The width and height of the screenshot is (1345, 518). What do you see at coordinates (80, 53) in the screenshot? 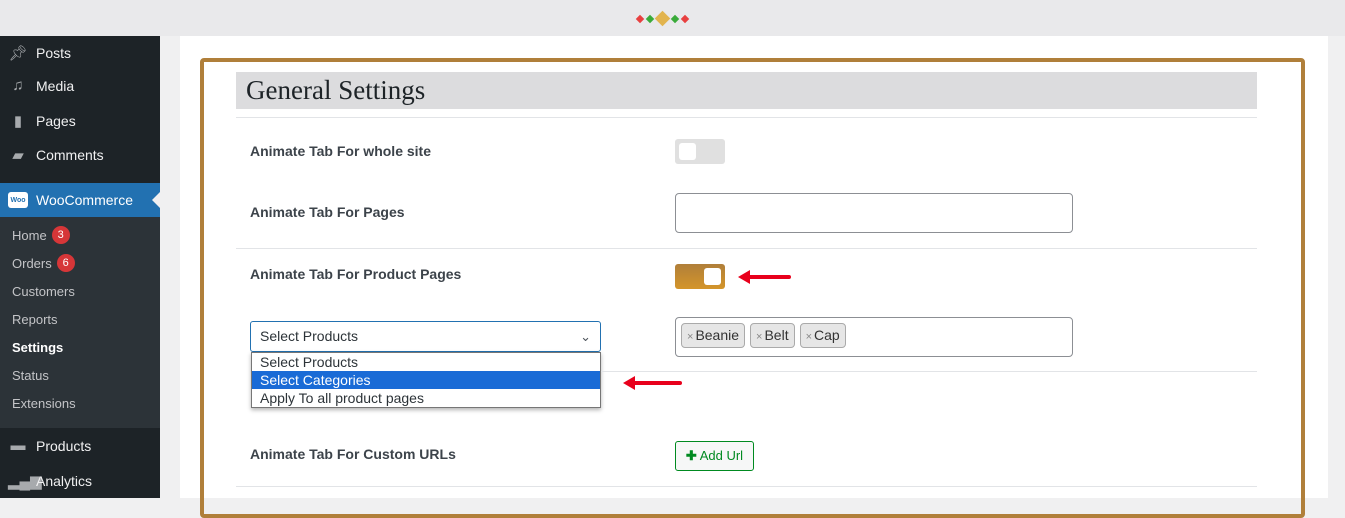
I see `menu-posts: 📌︎ Posts` at bounding box center [80, 53].